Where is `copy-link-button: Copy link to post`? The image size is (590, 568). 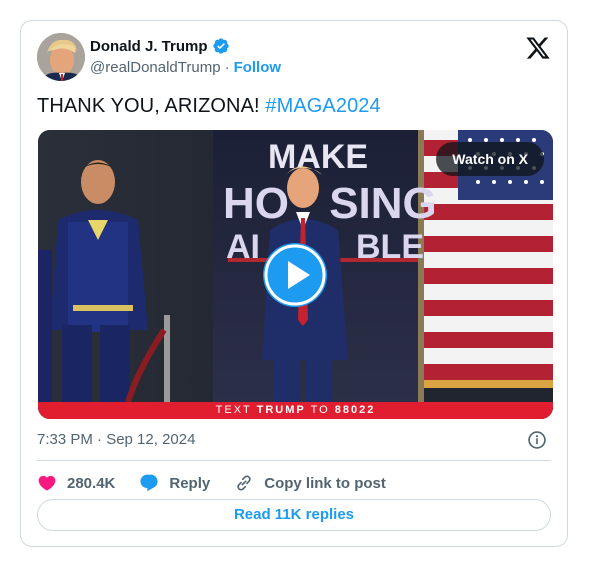 copy-link-button: Copy link to post is located at coordinates (310, 483).